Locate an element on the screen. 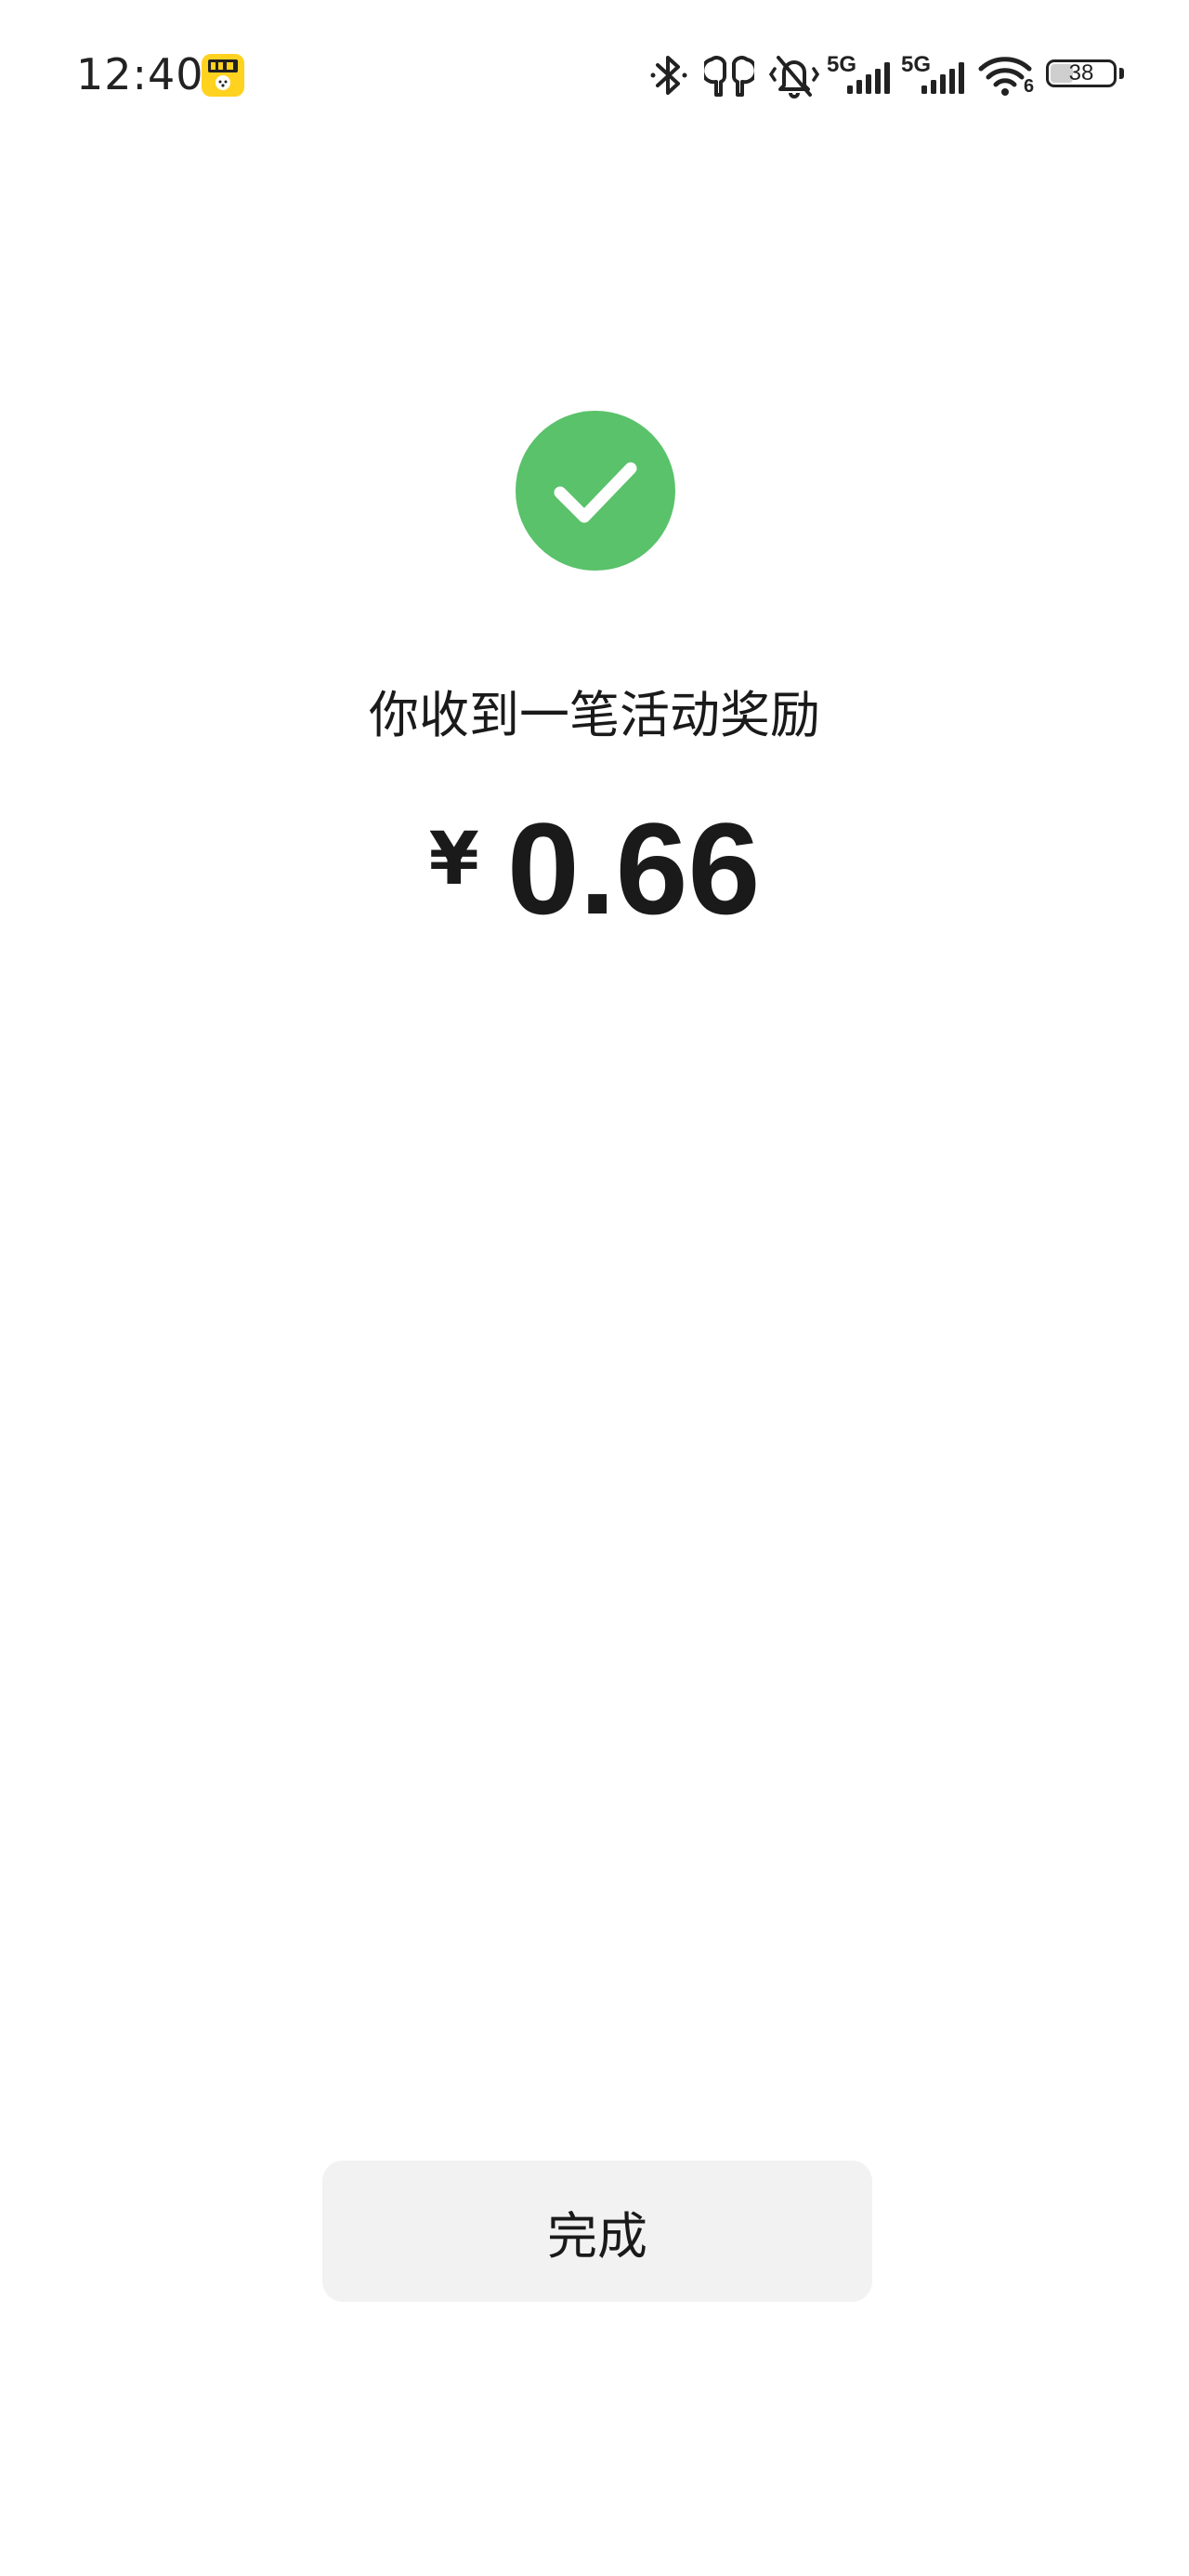 This screenshot has width=1189, height=2576. vibrate-mute-icon is located at coordinates (794, 77).